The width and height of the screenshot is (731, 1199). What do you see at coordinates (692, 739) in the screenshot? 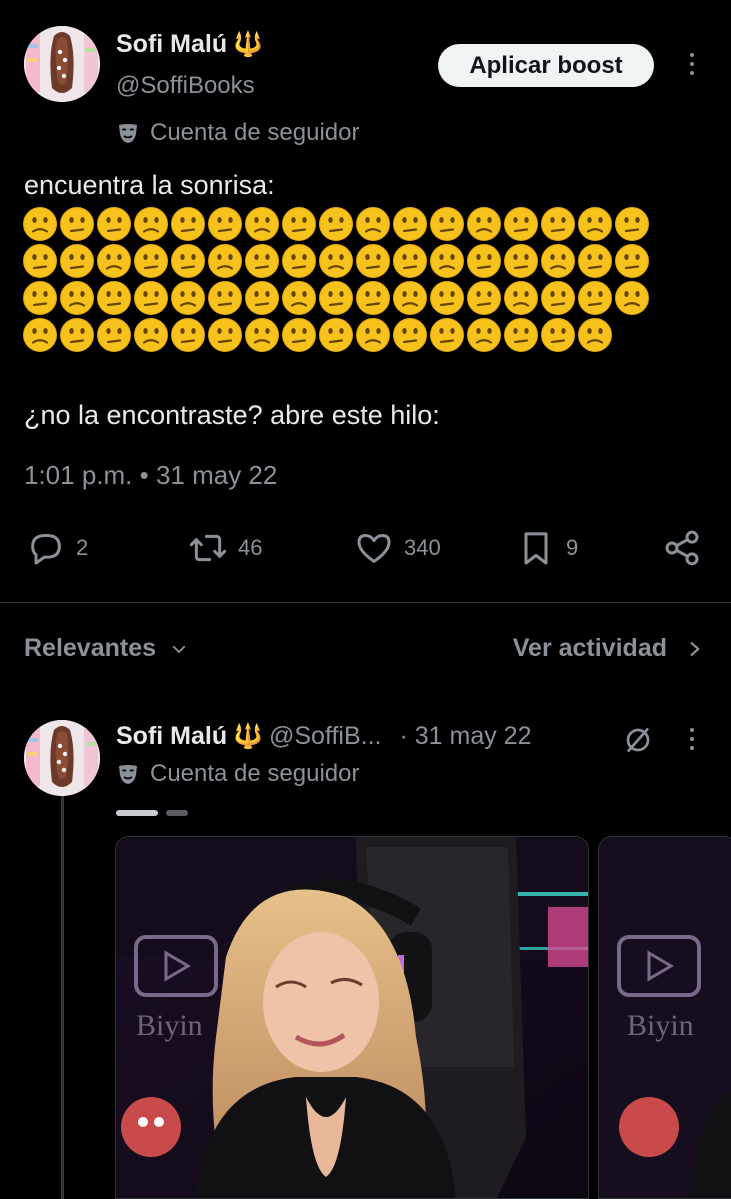
I see `reply-more-options-icon` at bounding box center [692, 739].